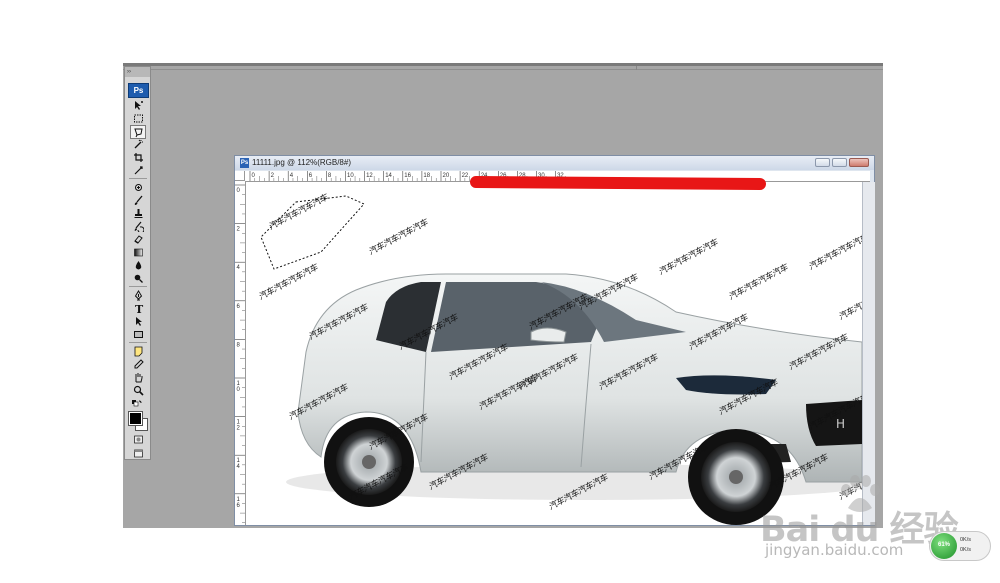  I want to click on svg-text: T, so click(139, 308).